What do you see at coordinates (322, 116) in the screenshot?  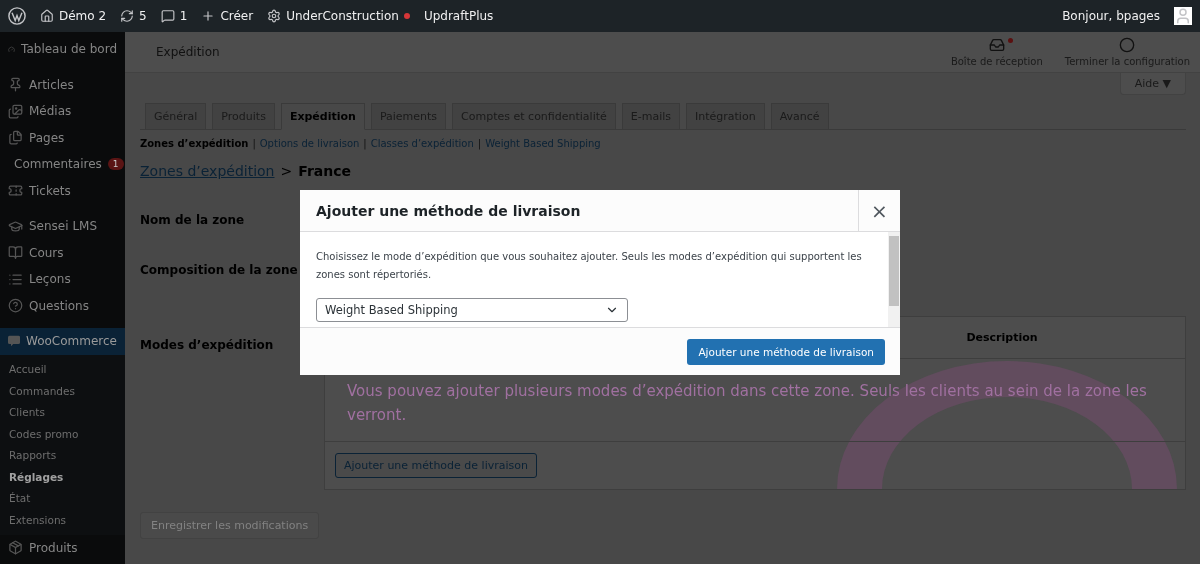 I see `settings-tab: Expédition` at bounding box center [322, 116].